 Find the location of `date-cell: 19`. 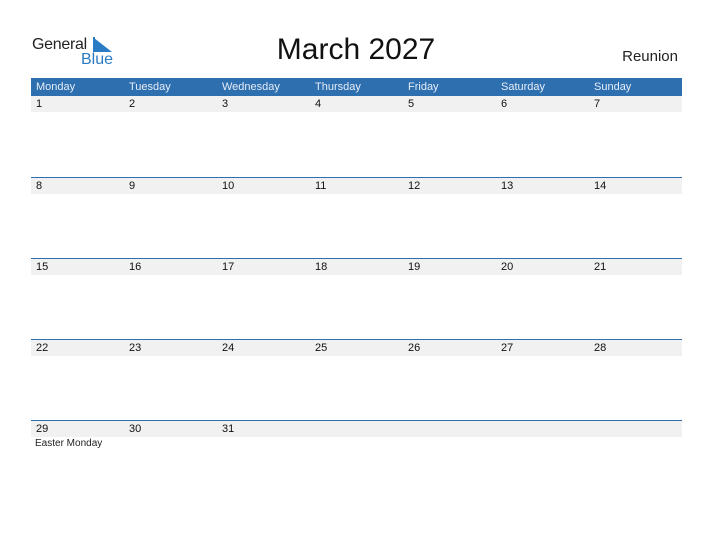

date-cell: 19 is located at coordinates (414, 267).